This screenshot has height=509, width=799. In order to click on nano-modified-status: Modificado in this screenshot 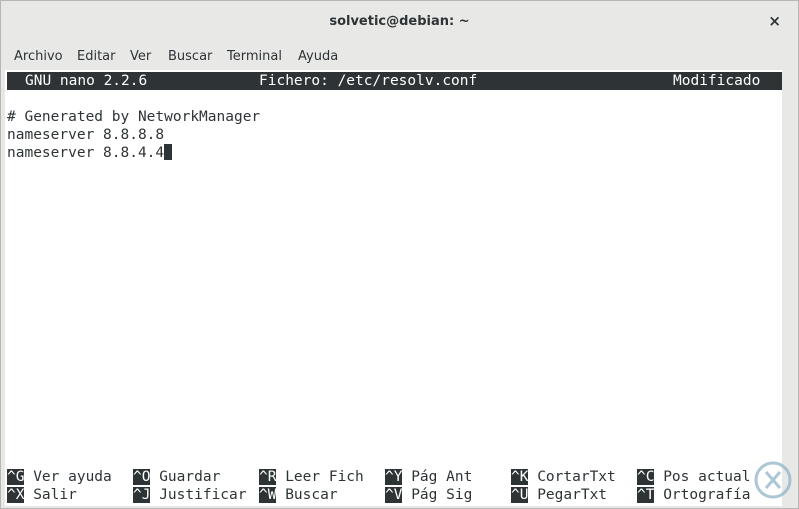, I will do `click(717, 81)`.